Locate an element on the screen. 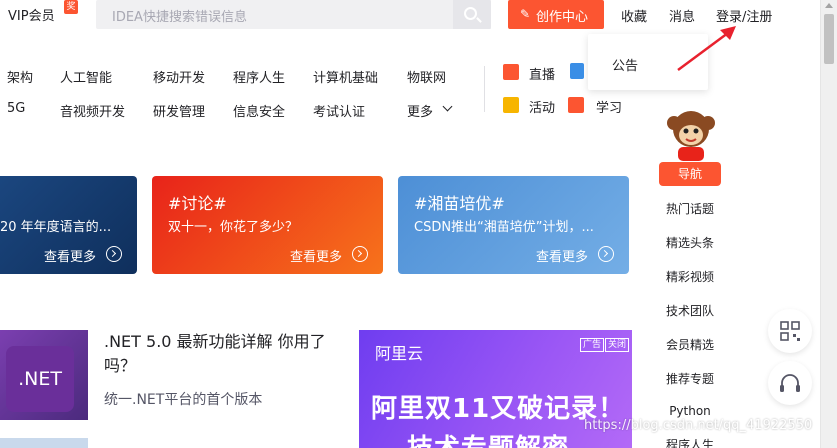 The width and height of the screenshot is (837, 448). pen-icon: ✎ is located at coordinates (525, 14).